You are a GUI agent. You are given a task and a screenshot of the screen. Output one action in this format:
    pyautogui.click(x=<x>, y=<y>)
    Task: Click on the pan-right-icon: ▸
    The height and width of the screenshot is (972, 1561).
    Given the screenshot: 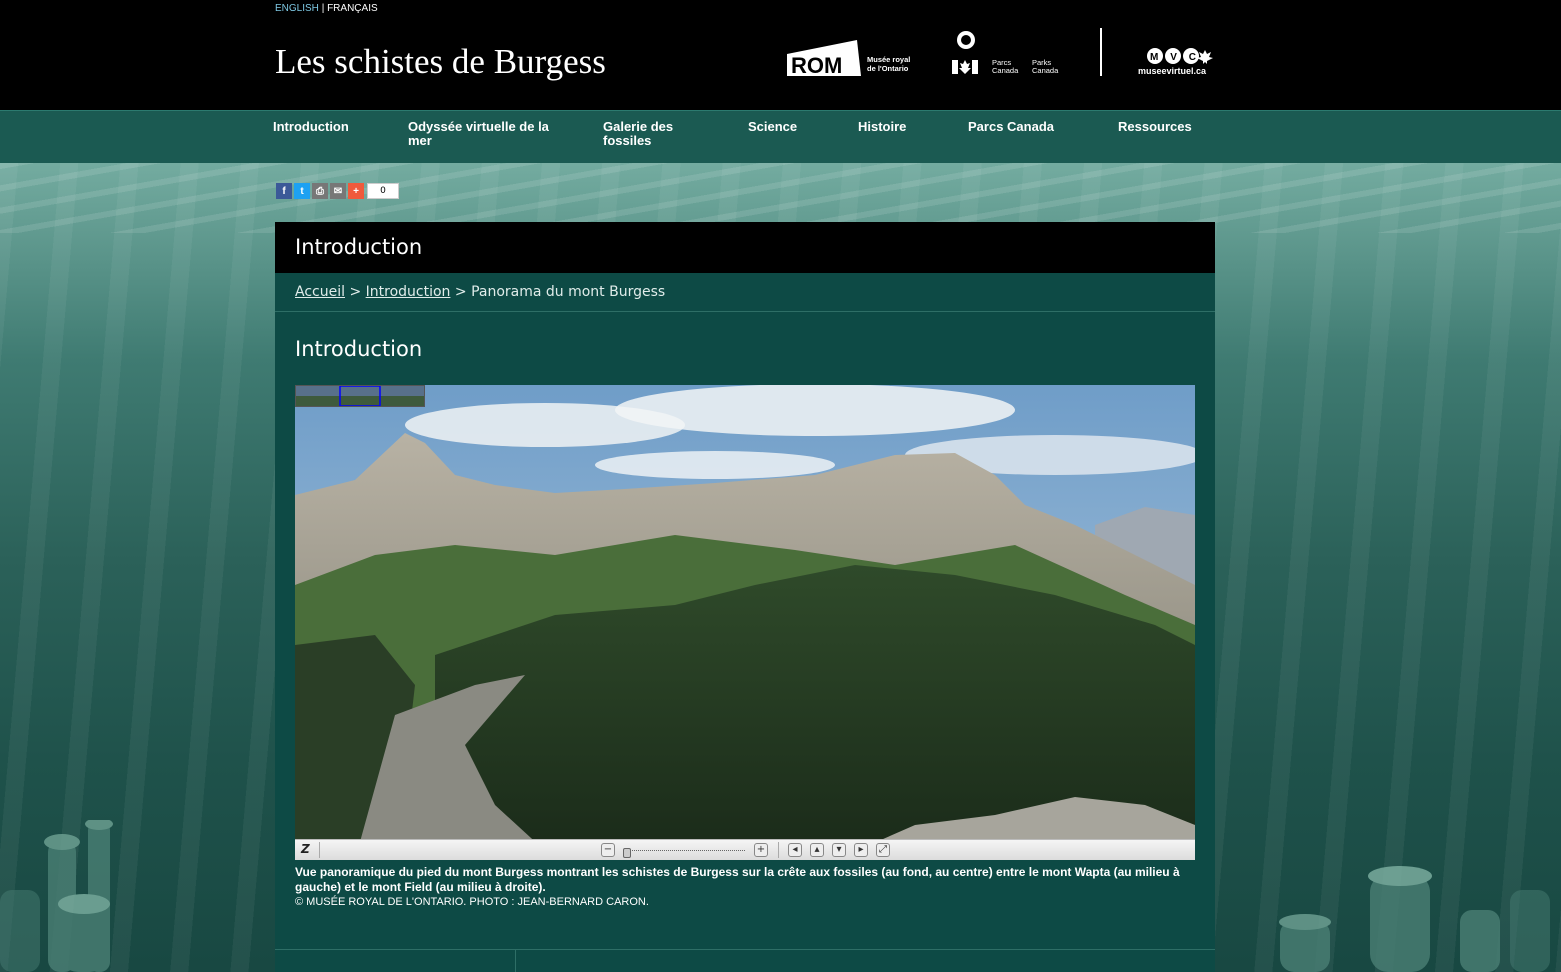 What is the action you would take?
    pyautogui.click(x=861, y=850)
    